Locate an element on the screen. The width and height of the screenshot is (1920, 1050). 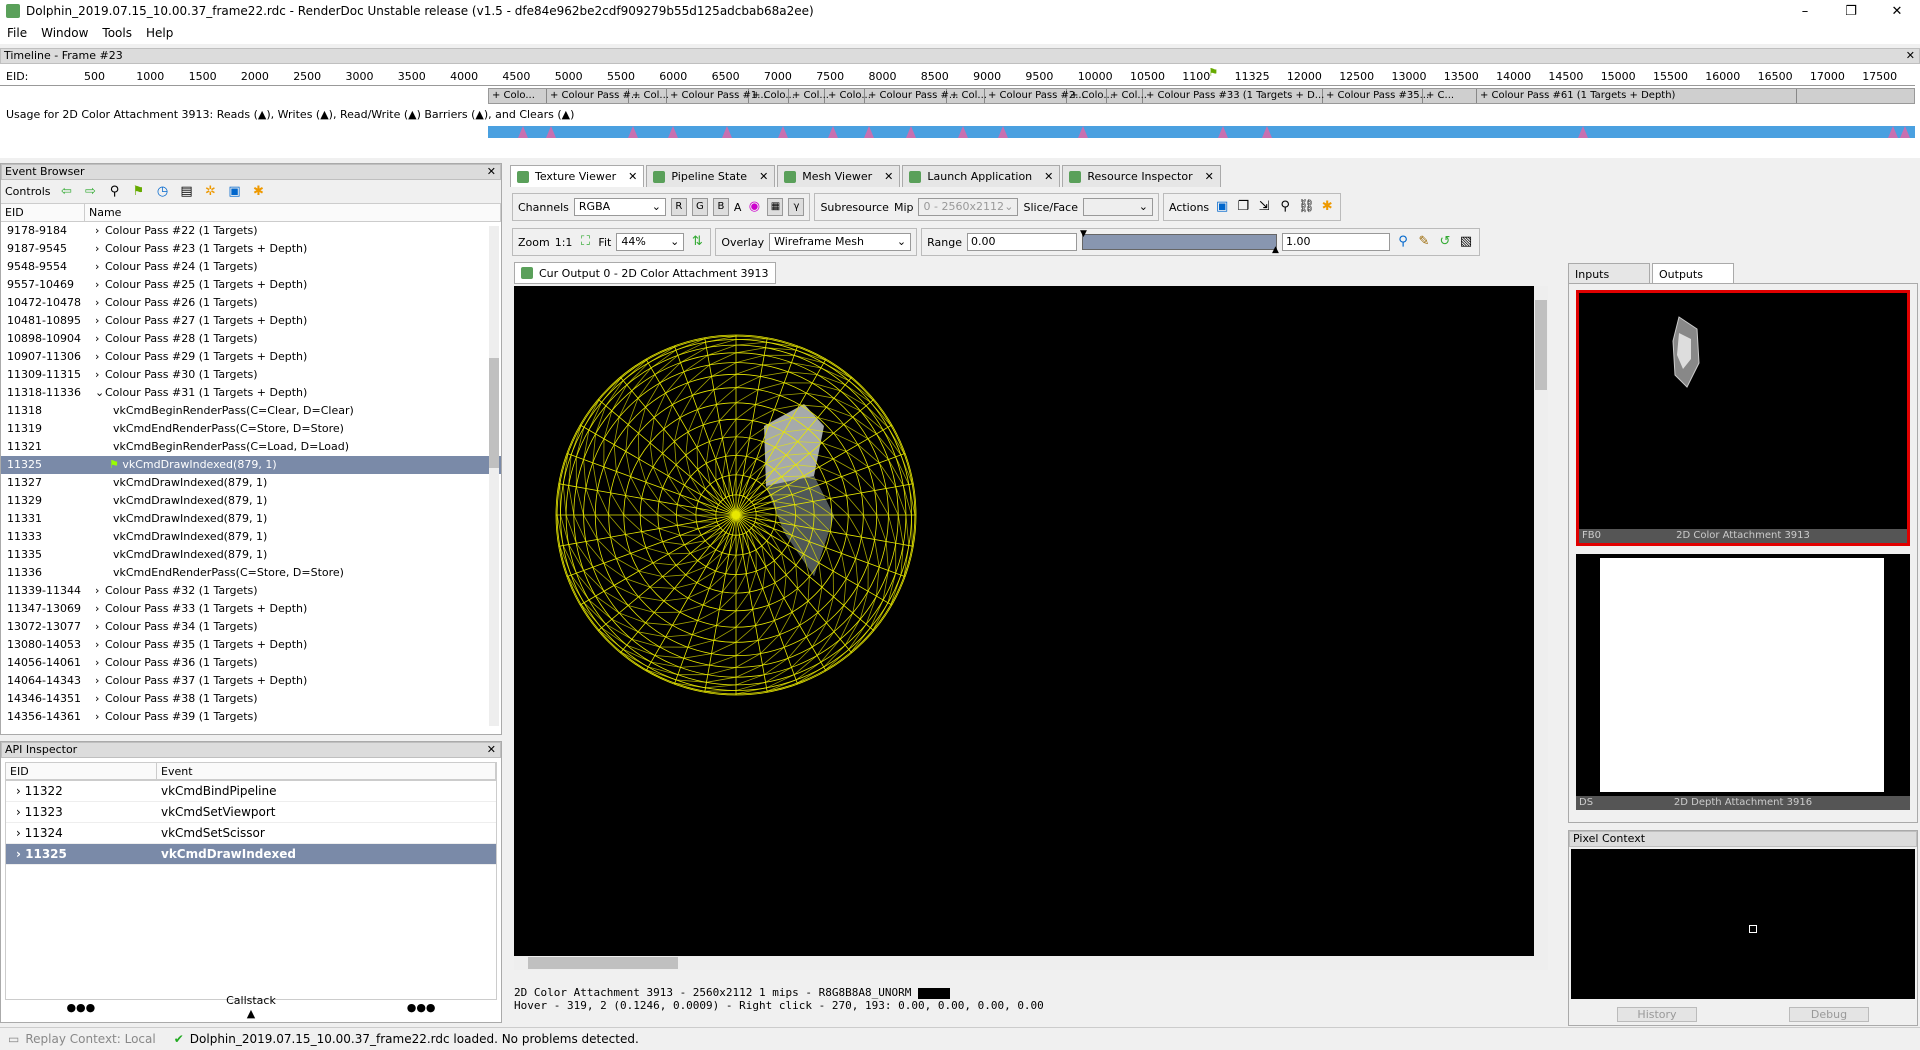
channel-g-toggle: G is located at coordinates (699, 207).